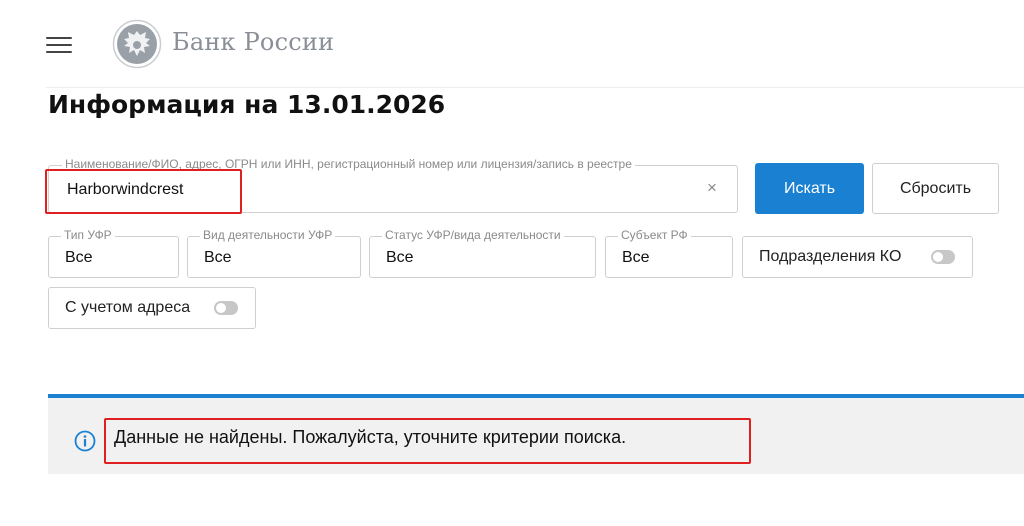 The image size is (1024, 526). Describe the element at coordinates (654, 235) in the screenshot. I see `filter-label: Субъект РФ` at that location.